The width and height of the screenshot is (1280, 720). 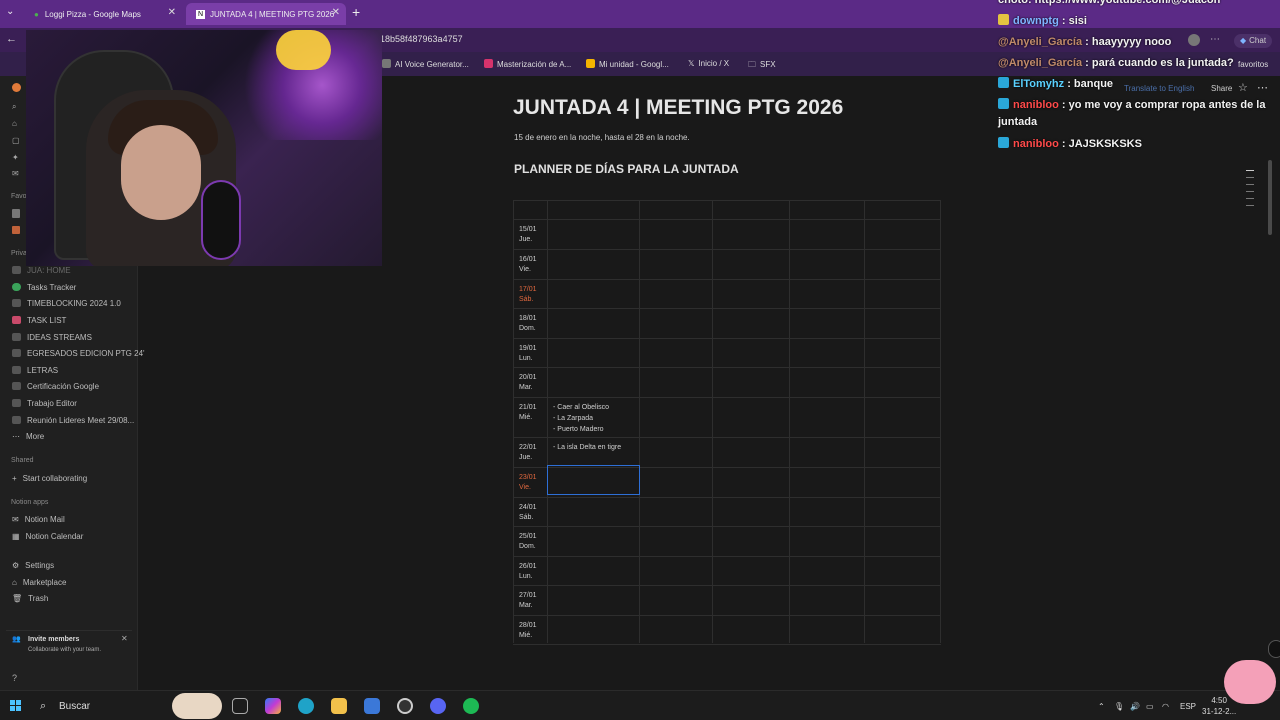 I want to click on store-icon, so click(x=372, y=706).